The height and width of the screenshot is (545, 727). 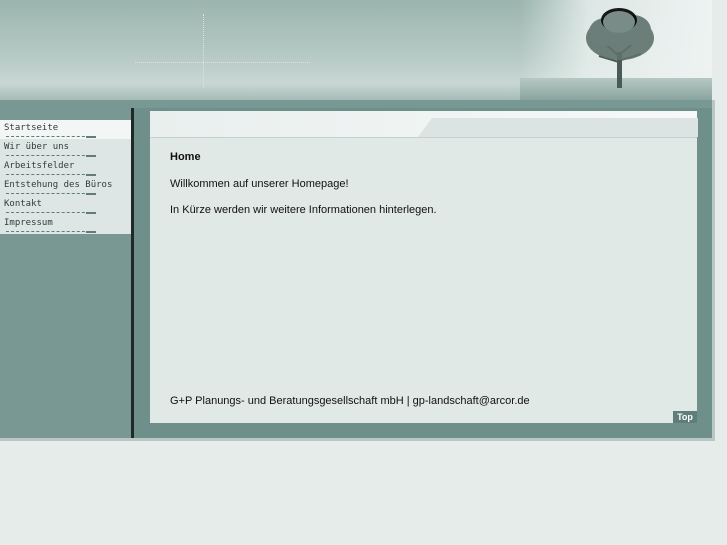 What do you see at coordinates (259, 184) in the screenshot?
I see `welcome-text: Willkommen auf unserer Homepage!` at bounding box center [259, 184].